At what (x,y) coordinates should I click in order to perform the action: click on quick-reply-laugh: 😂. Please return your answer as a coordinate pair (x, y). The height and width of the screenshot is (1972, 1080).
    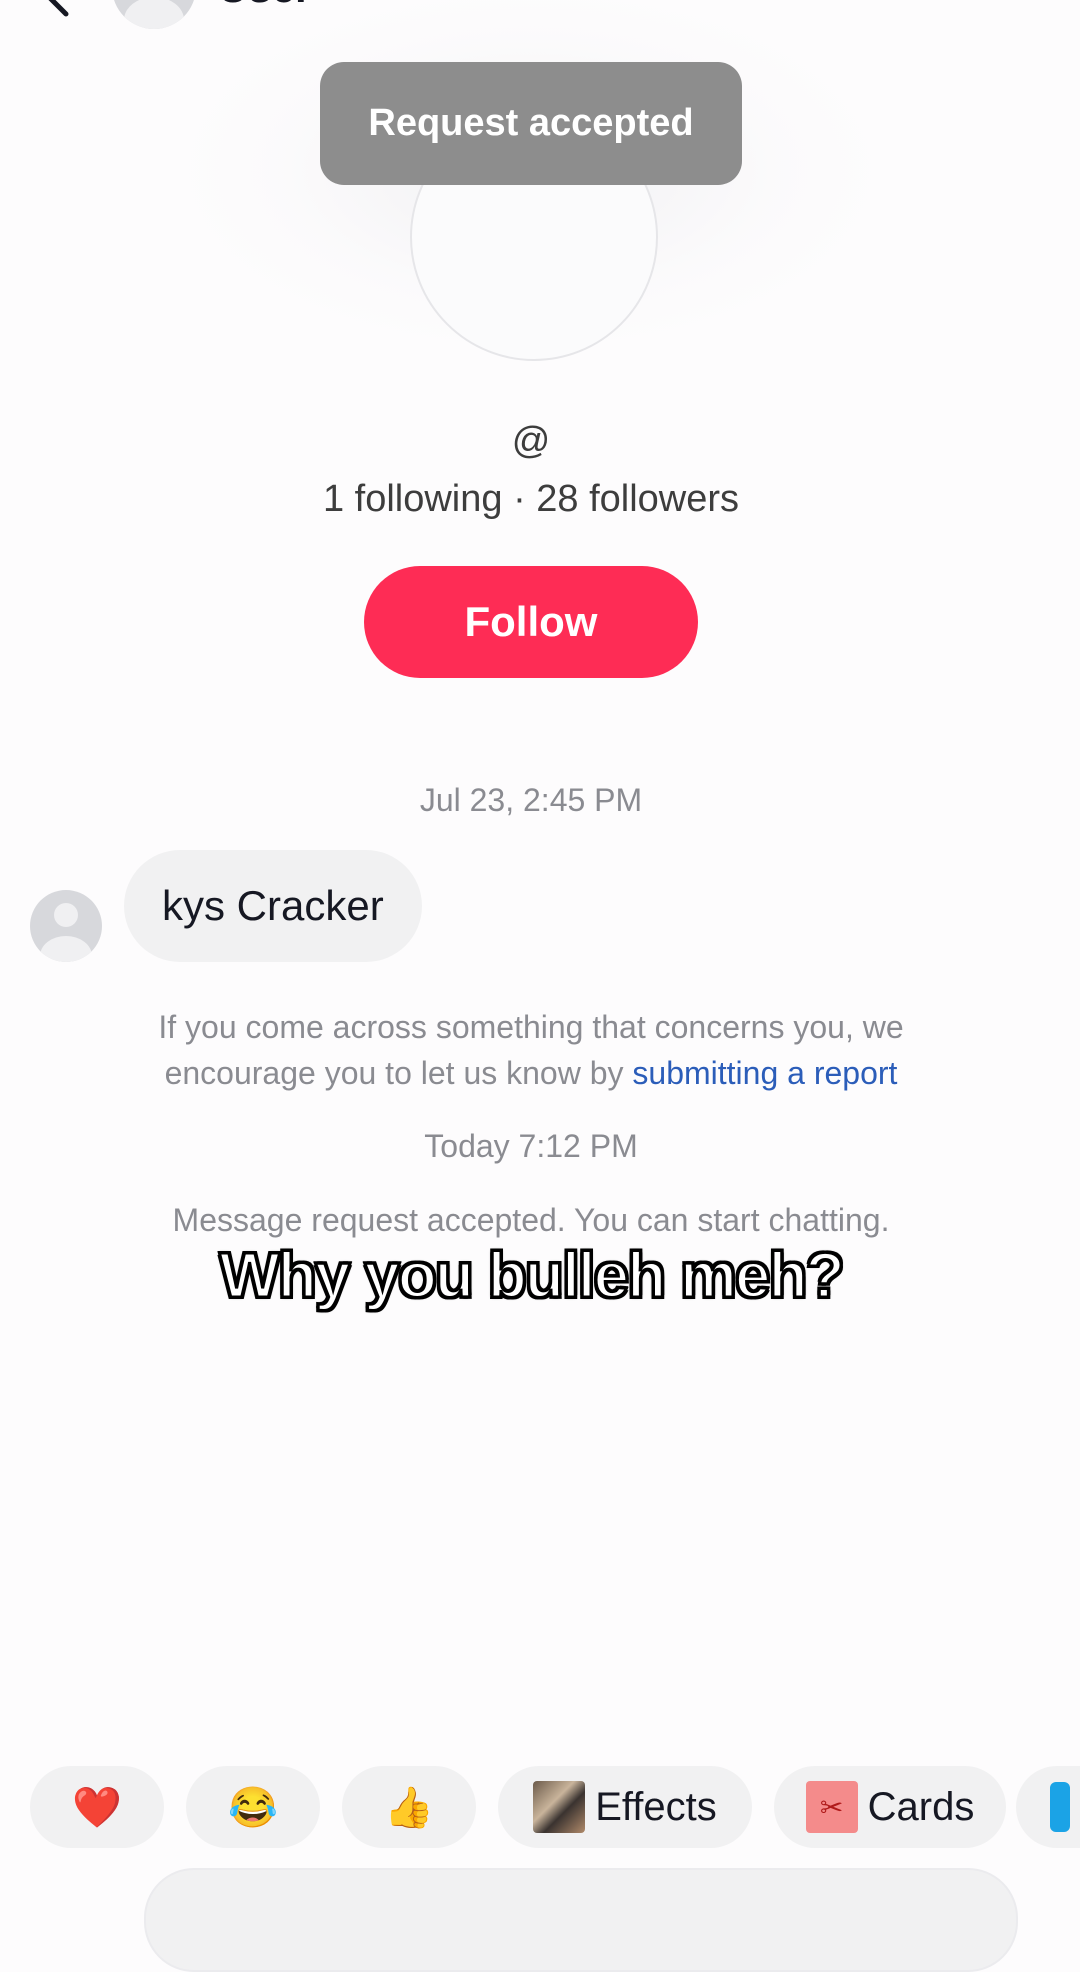
    Looking at the image, I should click on (253, 1807).